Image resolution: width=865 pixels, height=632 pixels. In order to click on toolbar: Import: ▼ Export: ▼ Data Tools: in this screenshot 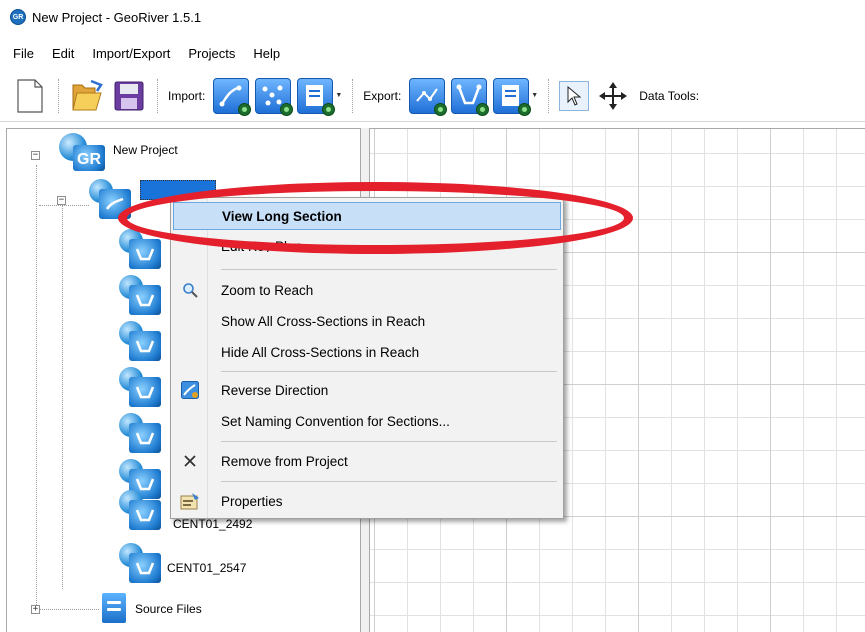, I will do `click(432, 96)`.